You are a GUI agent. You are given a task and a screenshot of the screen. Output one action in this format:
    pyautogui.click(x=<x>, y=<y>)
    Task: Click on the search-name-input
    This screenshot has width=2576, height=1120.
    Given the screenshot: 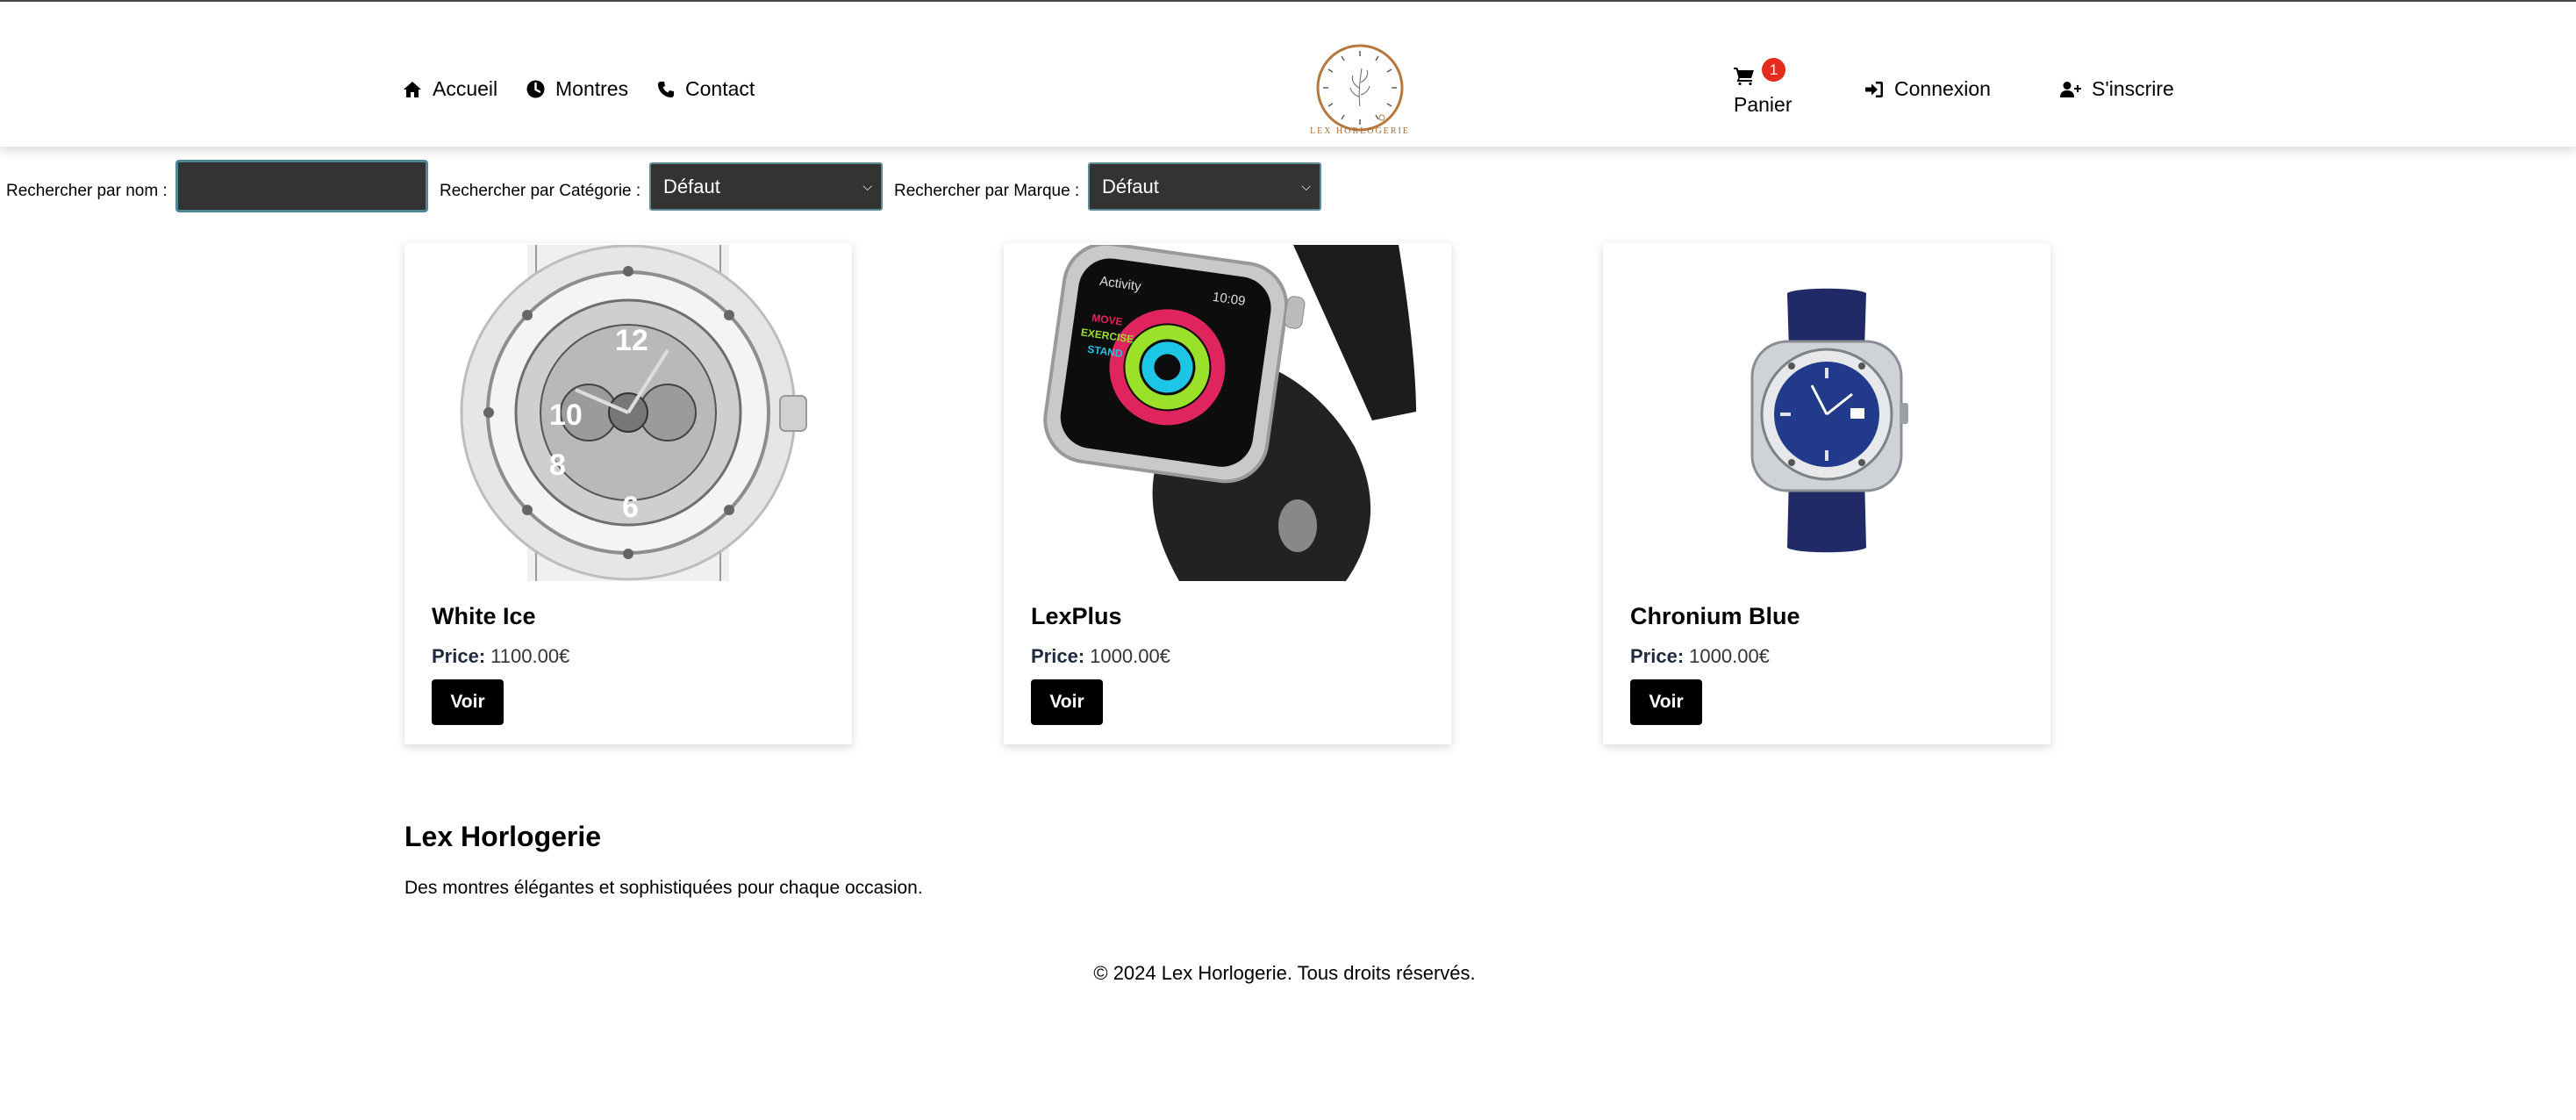 What is the action you would take?
    pyautogui.click(x=301, y=186)
    